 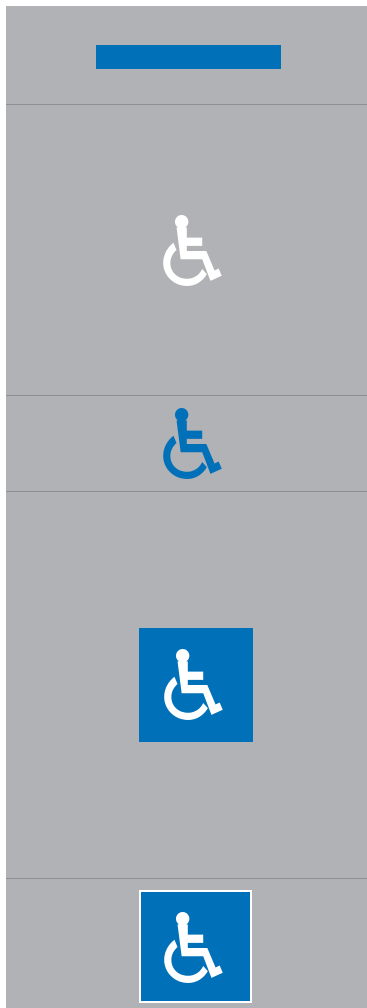 I want to click on wheelchair-sign-tile, so click(x=196, y=685).